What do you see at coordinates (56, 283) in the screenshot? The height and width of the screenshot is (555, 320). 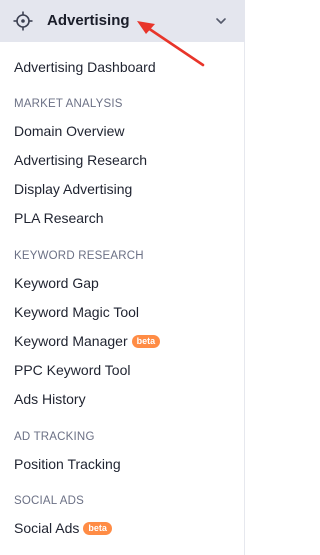 I see `menu-item-keyword-gap: Keyword Gap` at bounding box center [56, 283].